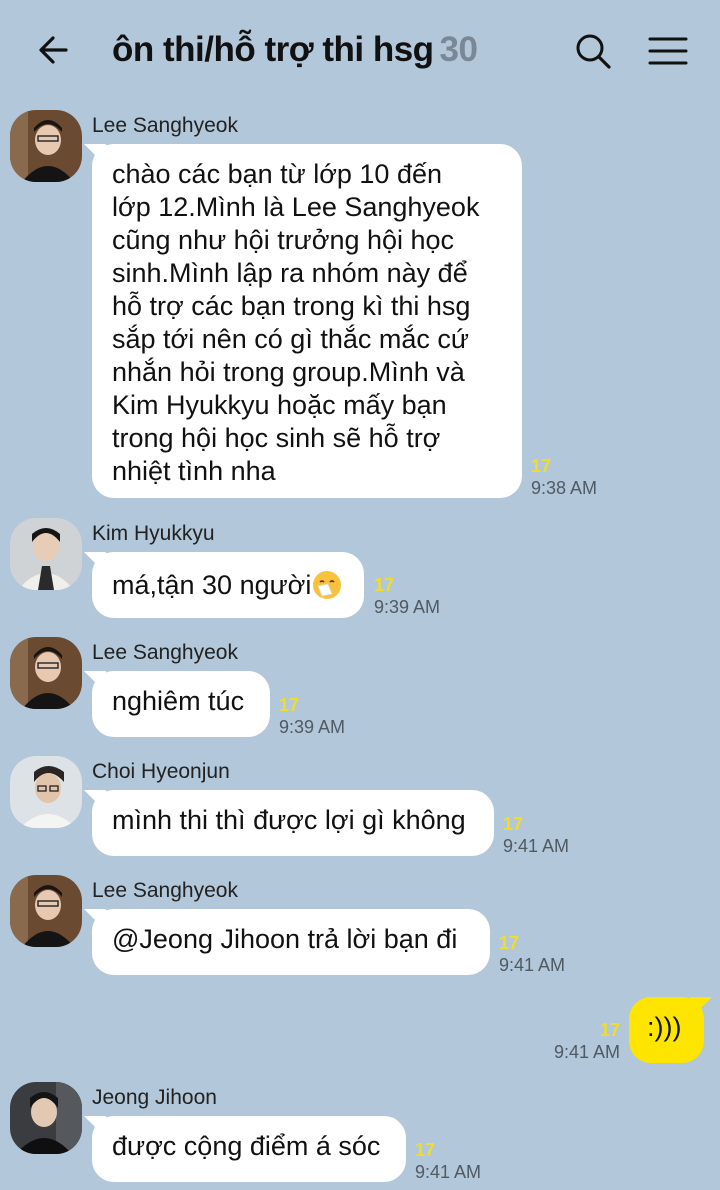 The height and width of the screenshot is (1190, 720). Describe the element at coordinates (276, 438) in the screenshot. I see `message-line: trong hội học sinh sẽ hỗ trợ` at that location.